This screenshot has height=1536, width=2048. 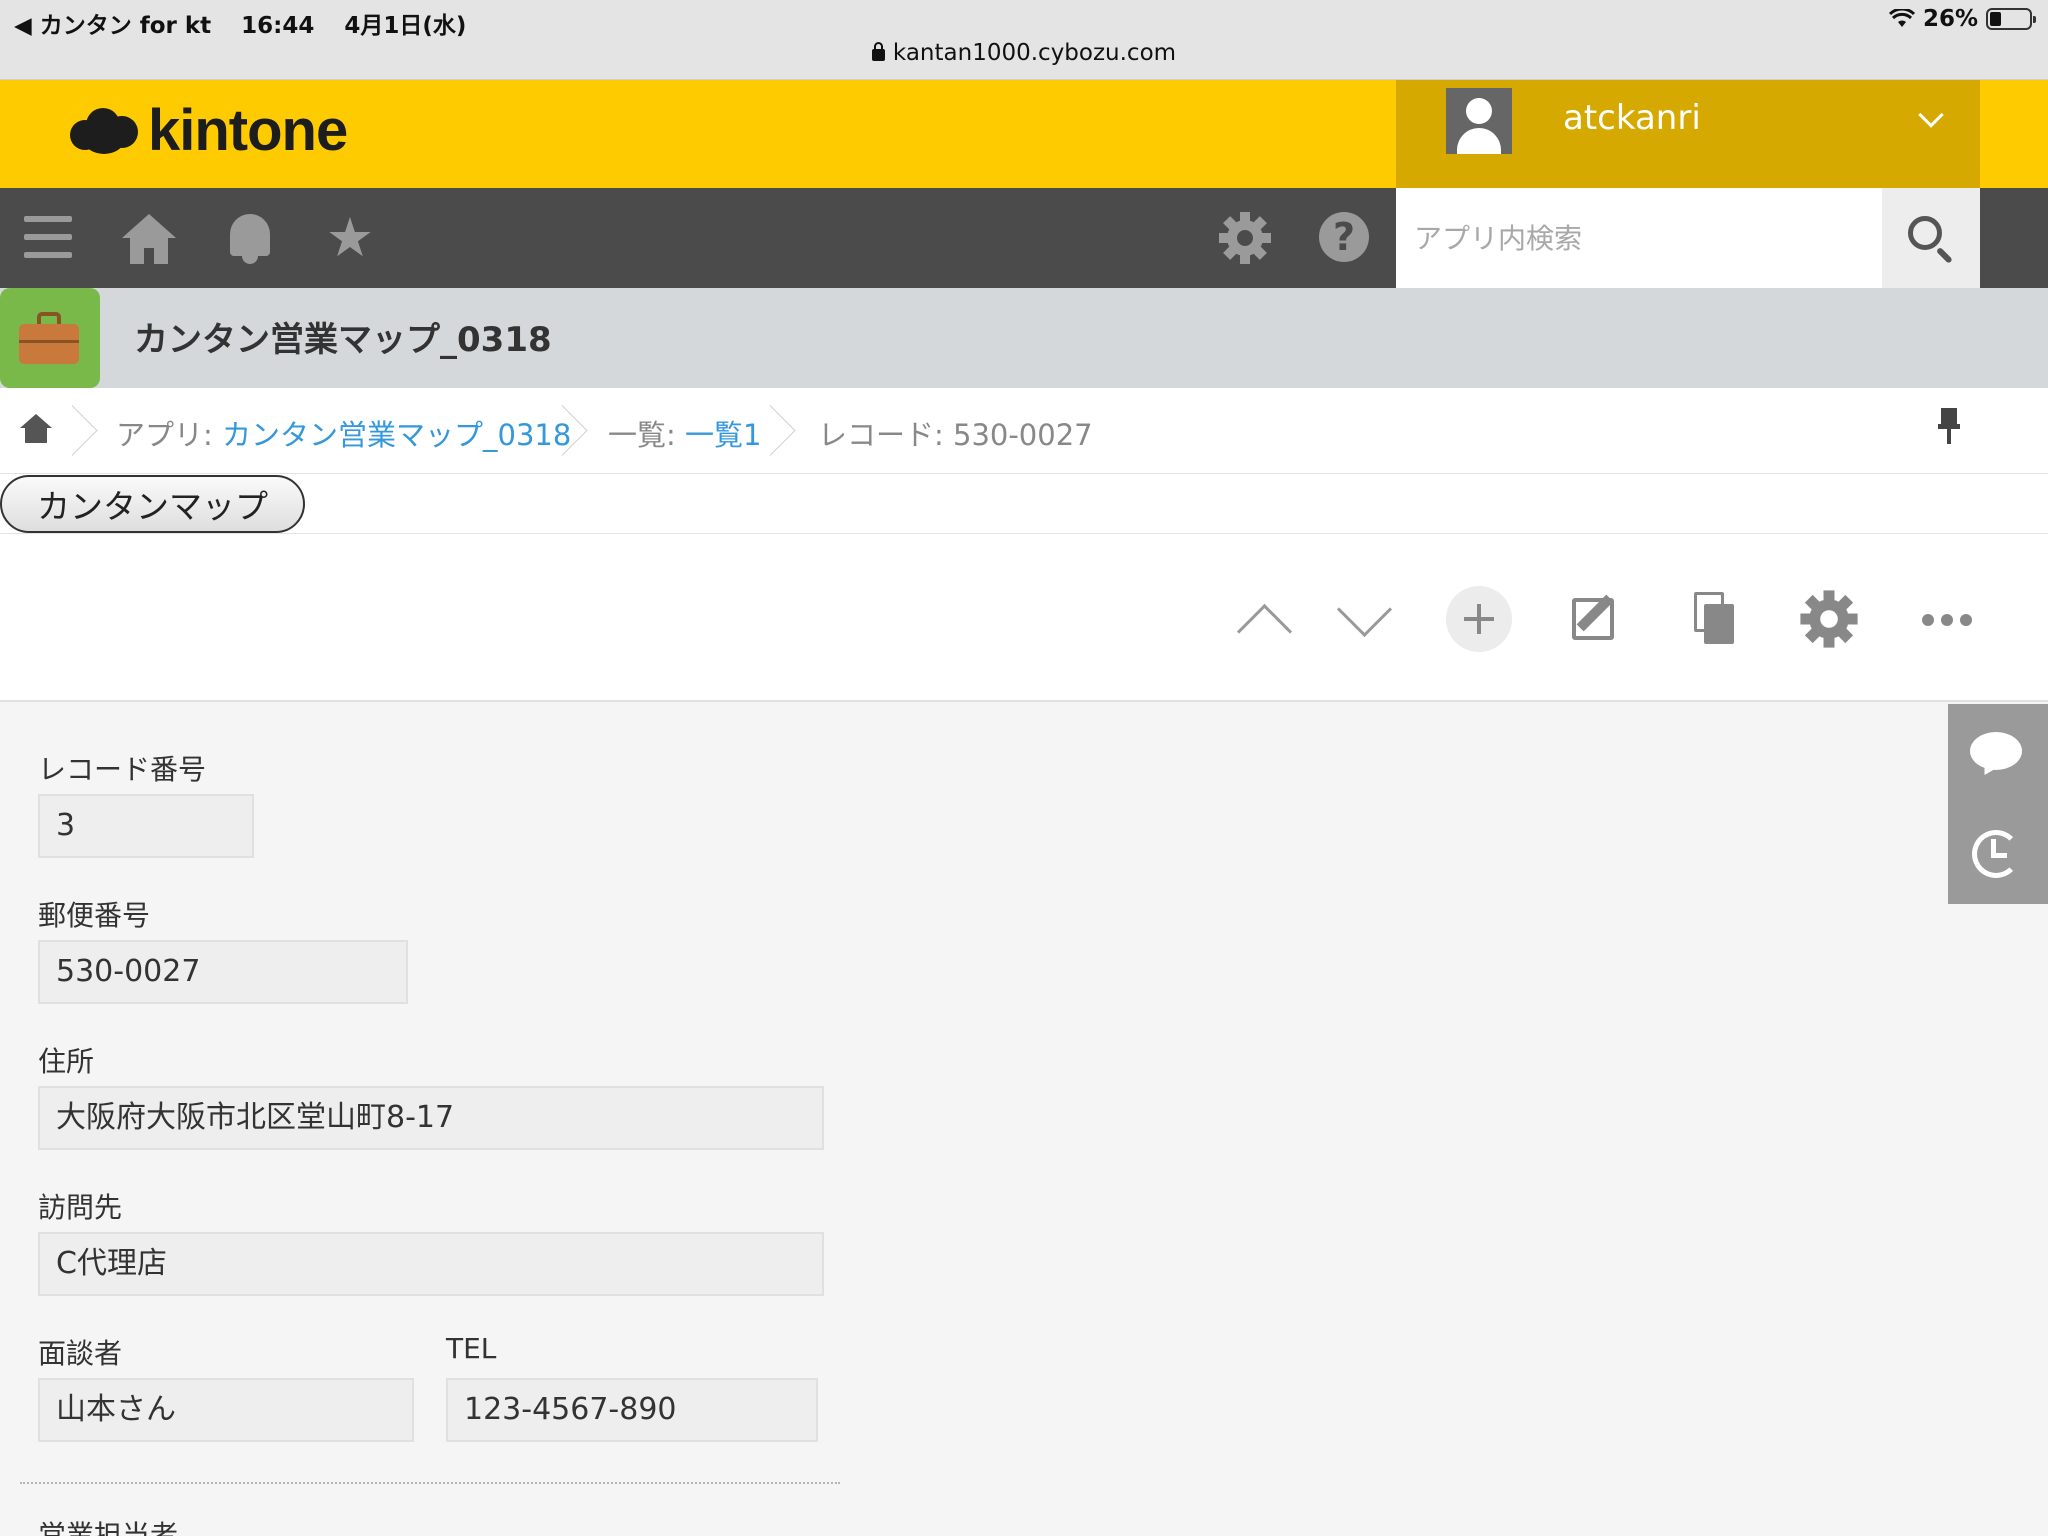 I want to click on postal-code-value: 530-0027, so click(x=223, y=972).